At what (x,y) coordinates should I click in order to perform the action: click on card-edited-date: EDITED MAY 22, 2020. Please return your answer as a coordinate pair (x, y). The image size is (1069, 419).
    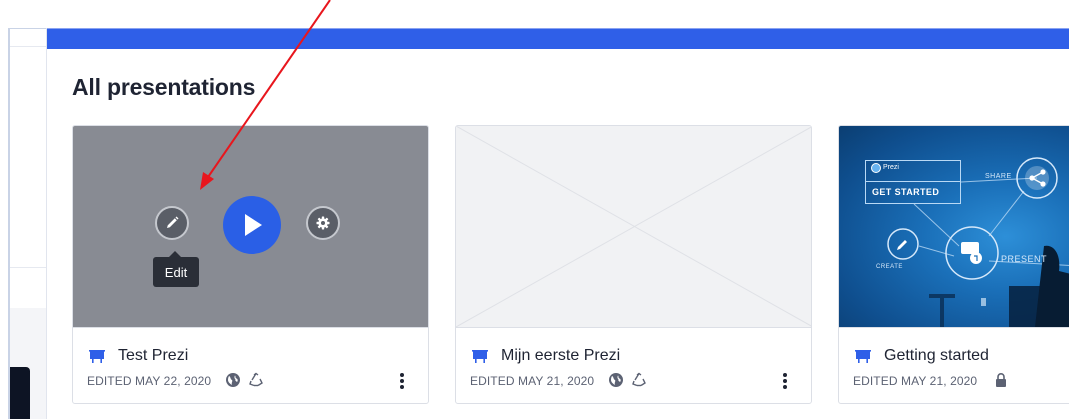
    Looking at the image, I should click on (149, 381).